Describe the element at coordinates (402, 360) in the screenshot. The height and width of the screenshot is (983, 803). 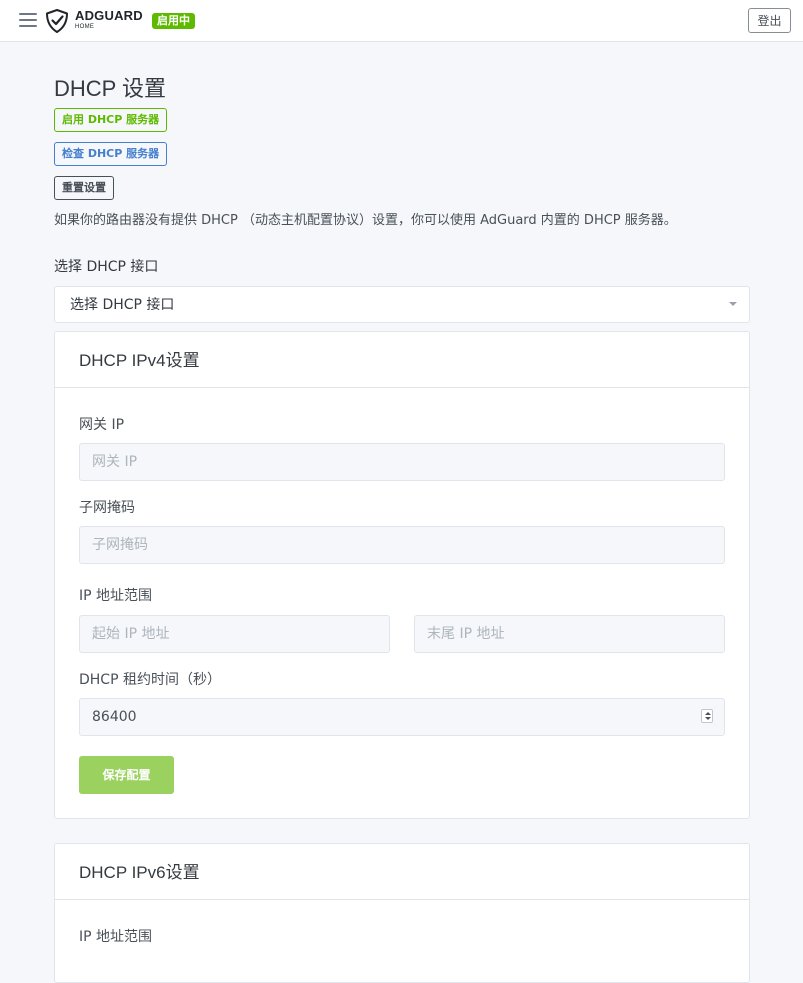
I see `ipv4-card-header: DHCP IPv4设置` at that location.